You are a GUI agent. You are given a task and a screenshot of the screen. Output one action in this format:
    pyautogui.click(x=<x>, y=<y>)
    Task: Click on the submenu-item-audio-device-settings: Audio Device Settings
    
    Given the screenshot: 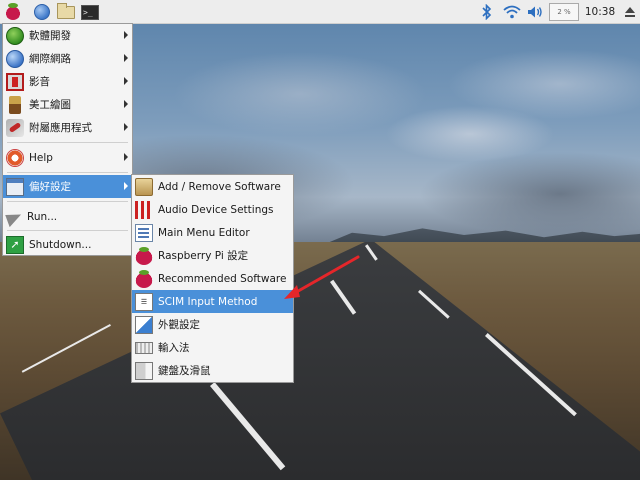 What is the action you would take?
    pyautogui.click(x=212, y=209)
    